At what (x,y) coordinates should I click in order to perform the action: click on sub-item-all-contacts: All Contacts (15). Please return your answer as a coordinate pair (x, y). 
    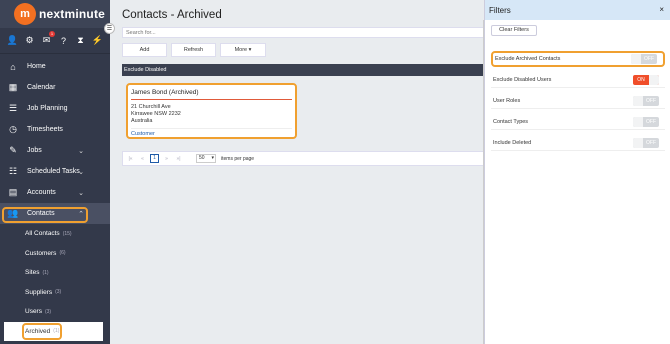
    Looking at the image, I should click on (67, 234).